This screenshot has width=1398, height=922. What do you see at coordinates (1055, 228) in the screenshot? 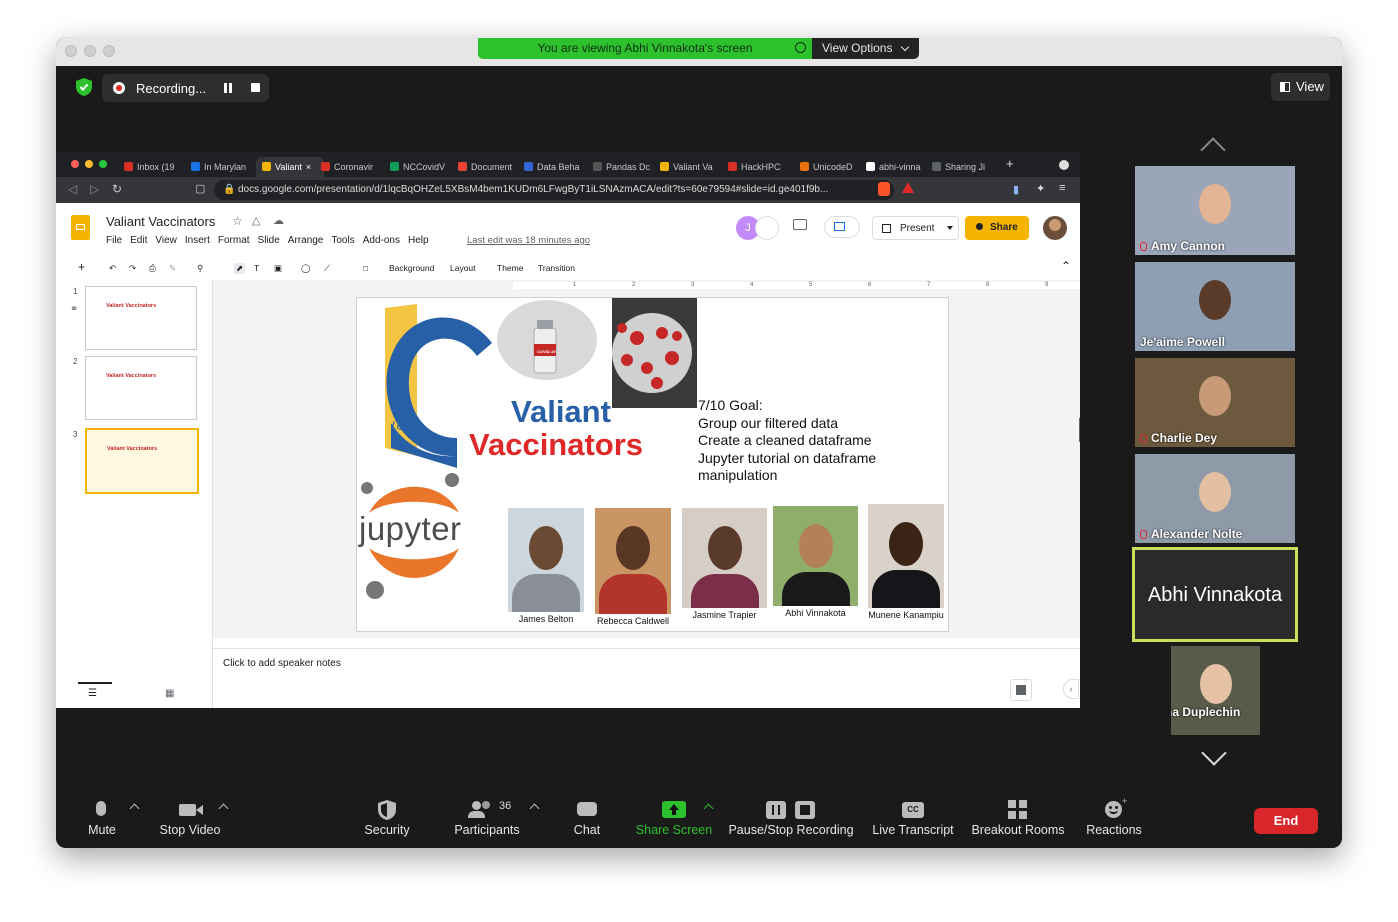
I see `account-avatar` at bounding box center [1055, 228].